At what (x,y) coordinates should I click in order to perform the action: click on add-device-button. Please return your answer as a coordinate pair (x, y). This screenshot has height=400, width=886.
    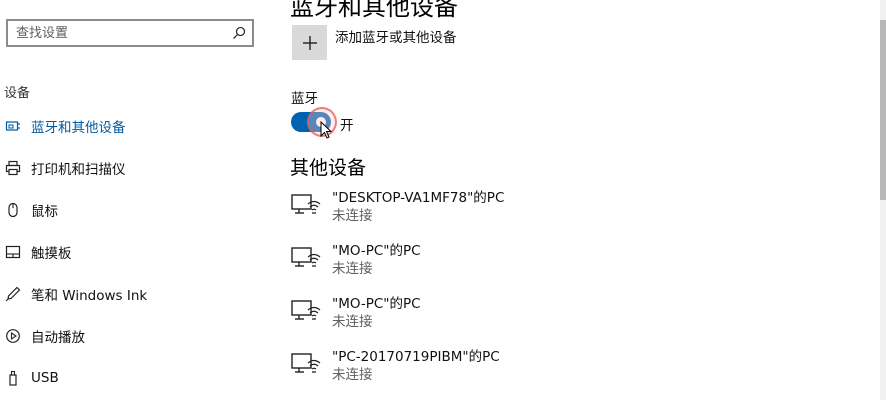
    Looking at the image, I should click on (309, 42).